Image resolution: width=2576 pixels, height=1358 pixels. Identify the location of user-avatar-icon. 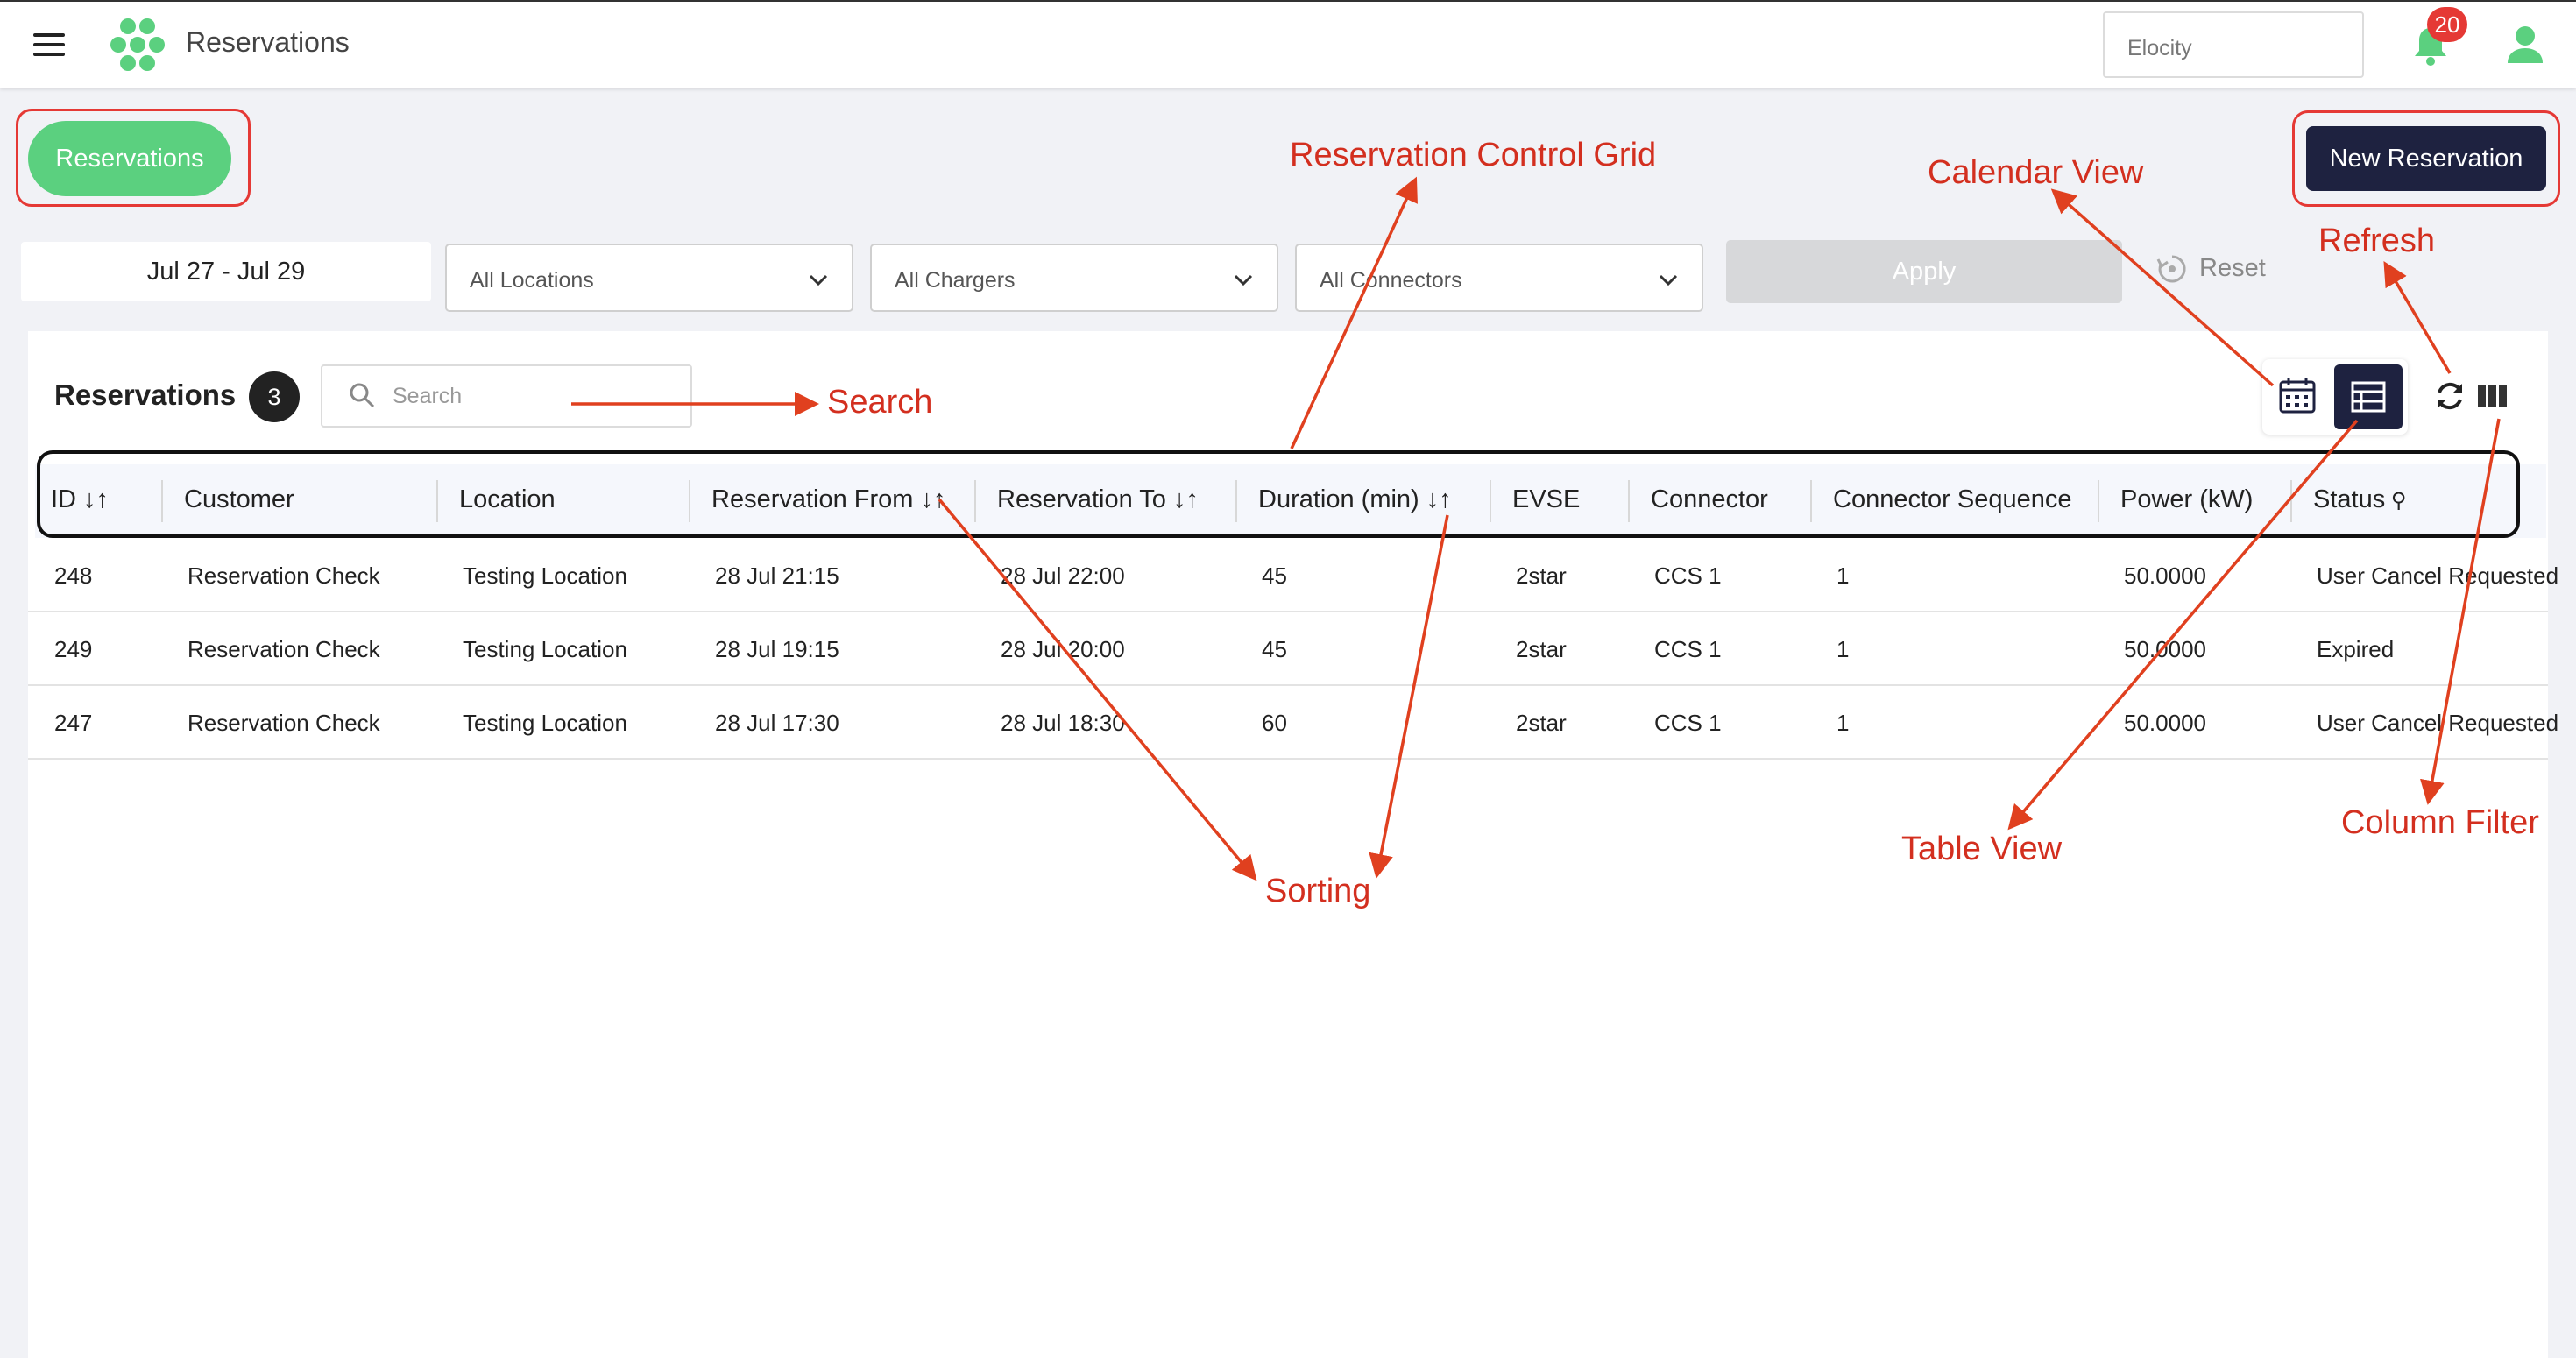
(2525, 45).